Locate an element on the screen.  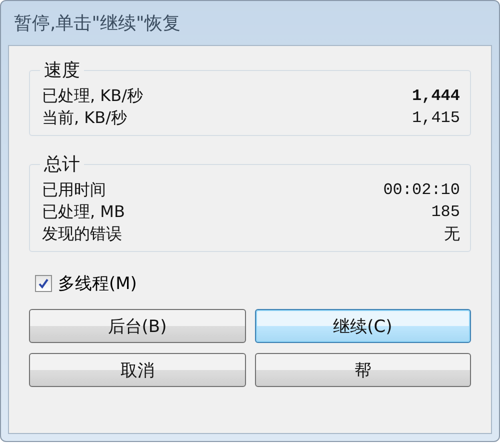
stat-label: 已处理, MB is located at coordinates (83, 212).